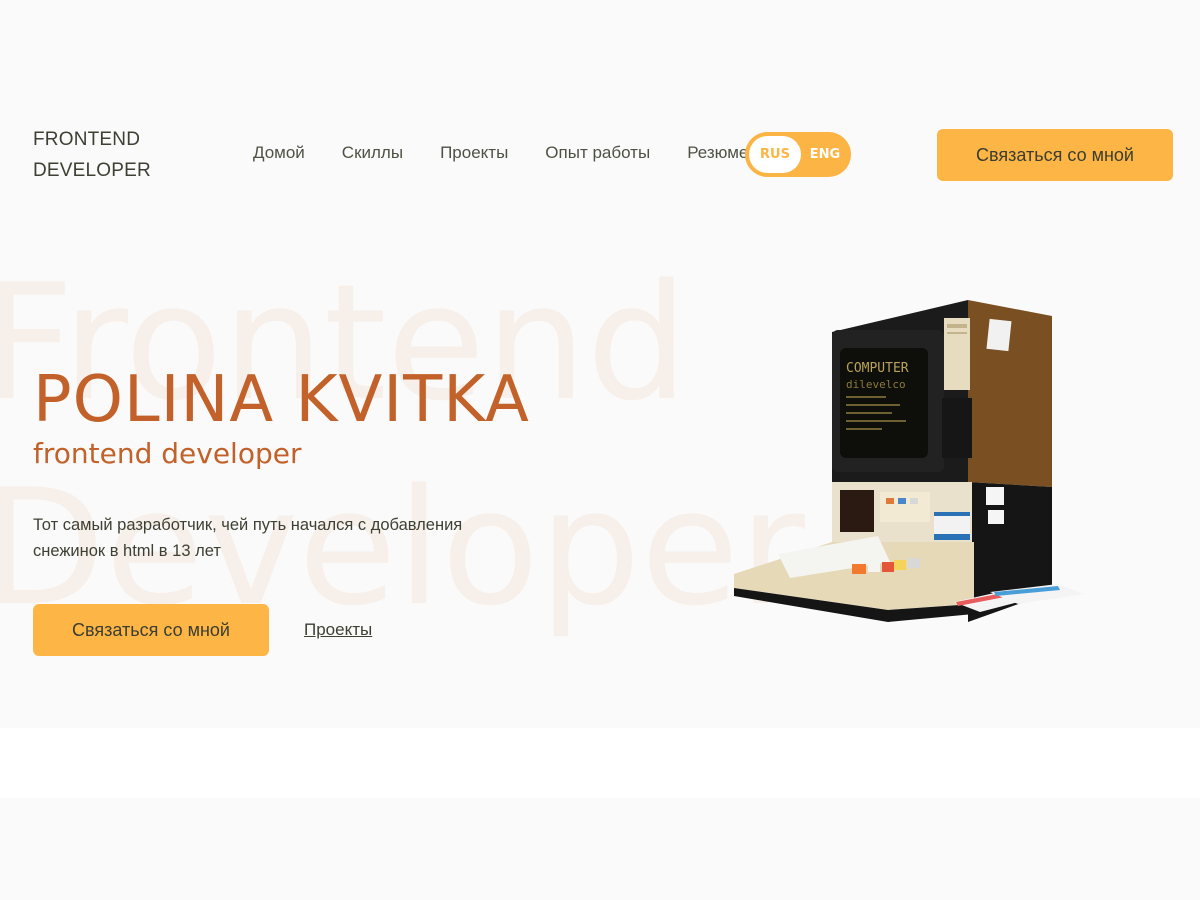 This screenshot has height=900, width=1200. Describe the element at coordinates (151, 630) in the screenshot. I see `hero-contact-button: Связаться со мной` at that location.